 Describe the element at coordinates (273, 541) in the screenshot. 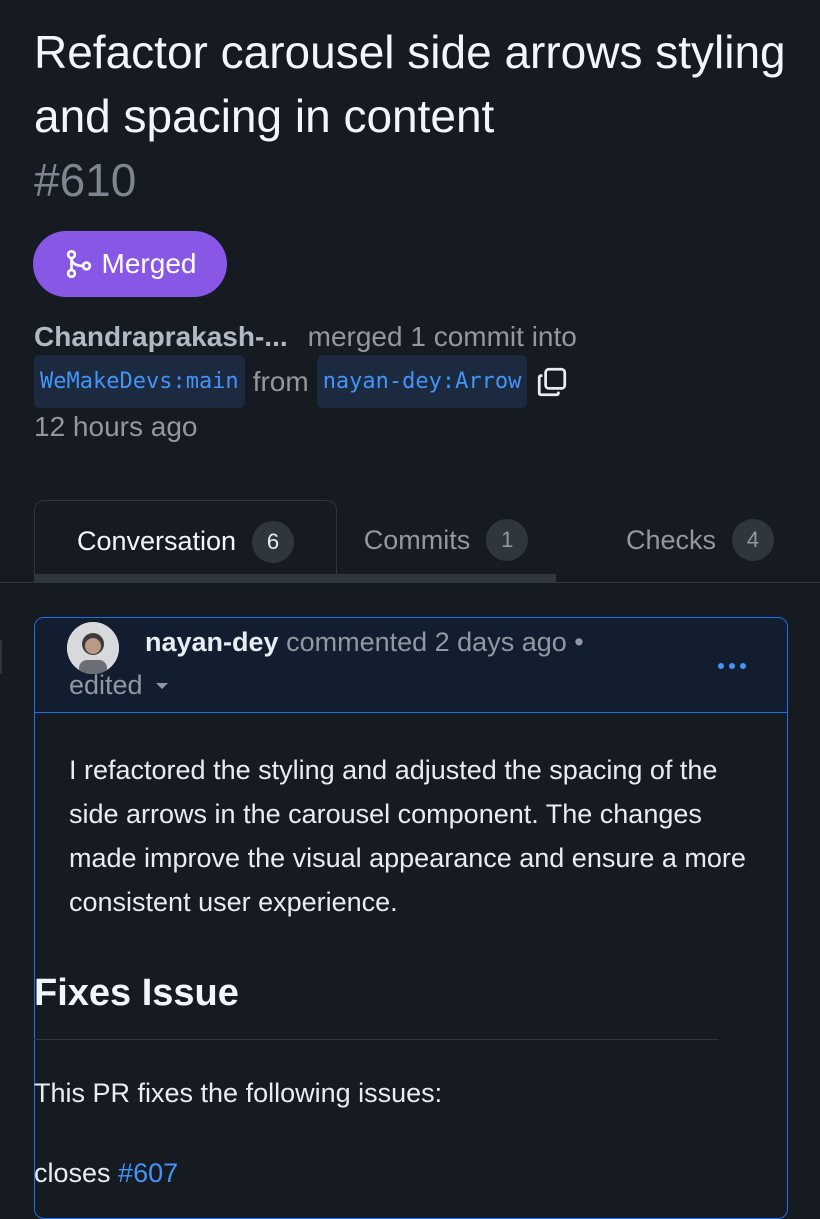

I see `tab-conversation-count: 6` at that location.